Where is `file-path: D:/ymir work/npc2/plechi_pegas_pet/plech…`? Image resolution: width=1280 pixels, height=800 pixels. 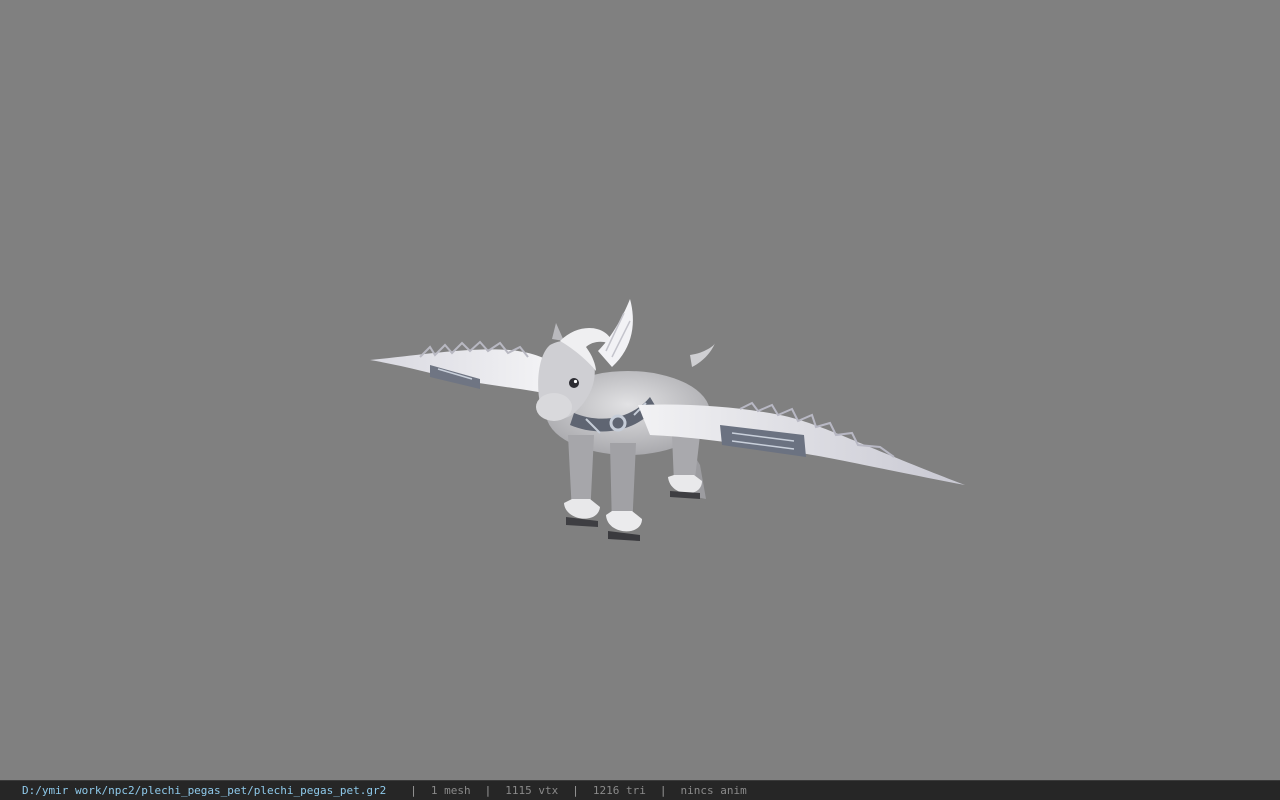
file-path: D:/ymir work/npc2/plechi_pegas_pet/plech… is located at coordinates (204, 790).